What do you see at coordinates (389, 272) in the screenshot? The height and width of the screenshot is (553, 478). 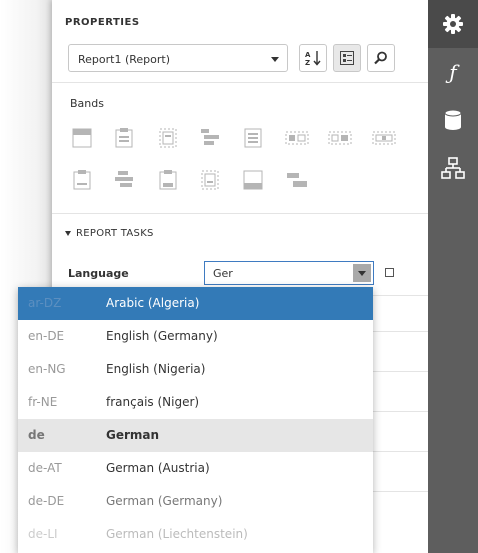 I see `language-checkbox` at bounding box center [389, 272].